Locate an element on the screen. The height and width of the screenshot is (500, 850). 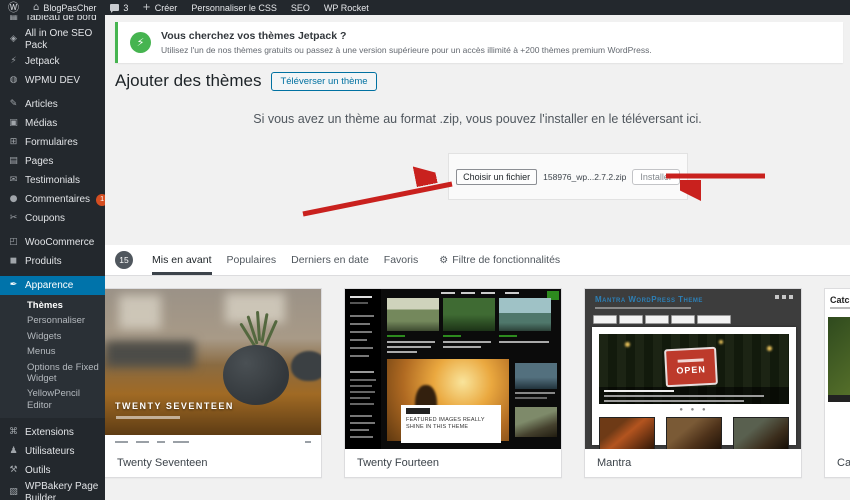
theme-card-catch: Catch Catch is located at coordinates (837, 383).